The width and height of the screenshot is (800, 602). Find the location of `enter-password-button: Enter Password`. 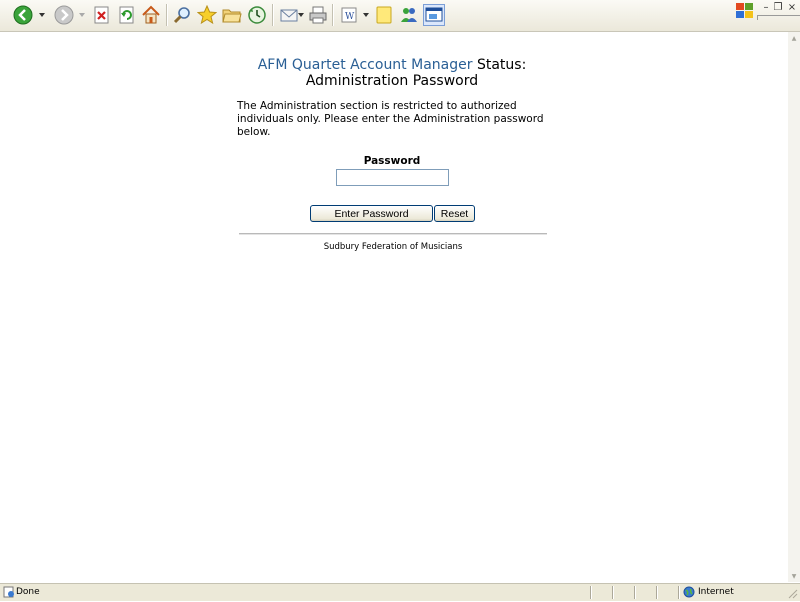

enter-password-button: Enter Password is located at coordinates (371, 213).